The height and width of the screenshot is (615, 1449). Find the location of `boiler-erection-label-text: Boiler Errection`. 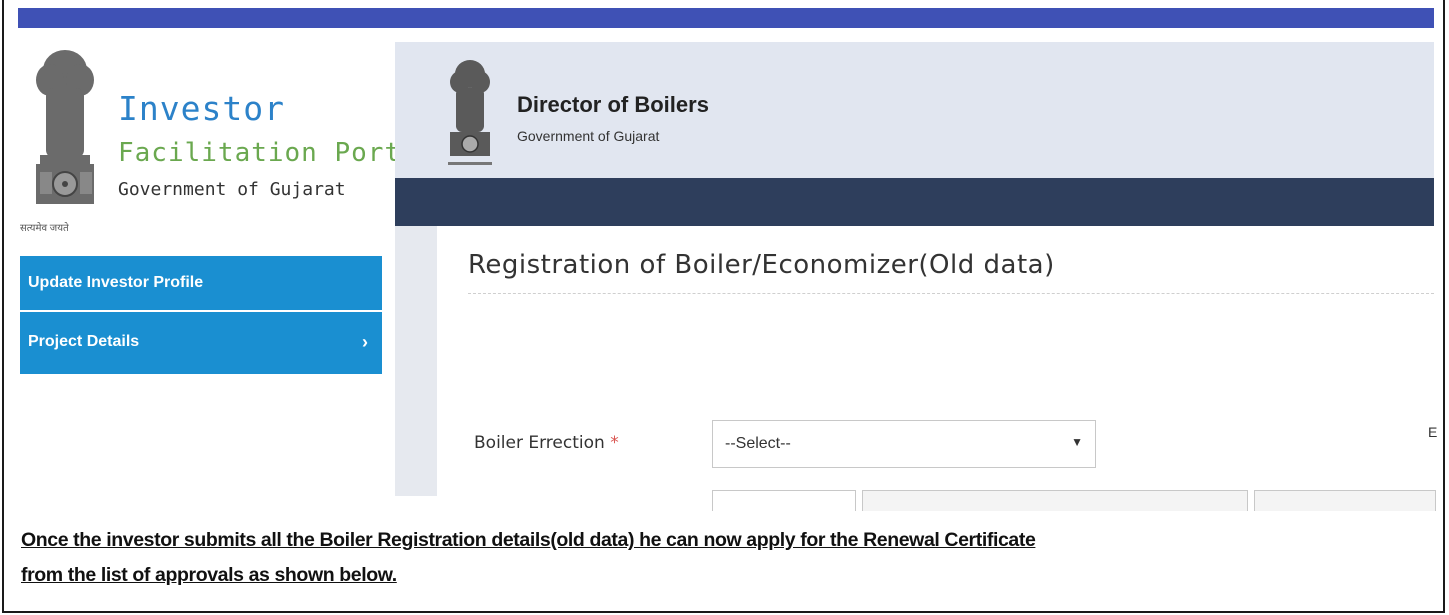

boiler-erection-label-text: Boiler Errection is located at coordinates (539, 443).